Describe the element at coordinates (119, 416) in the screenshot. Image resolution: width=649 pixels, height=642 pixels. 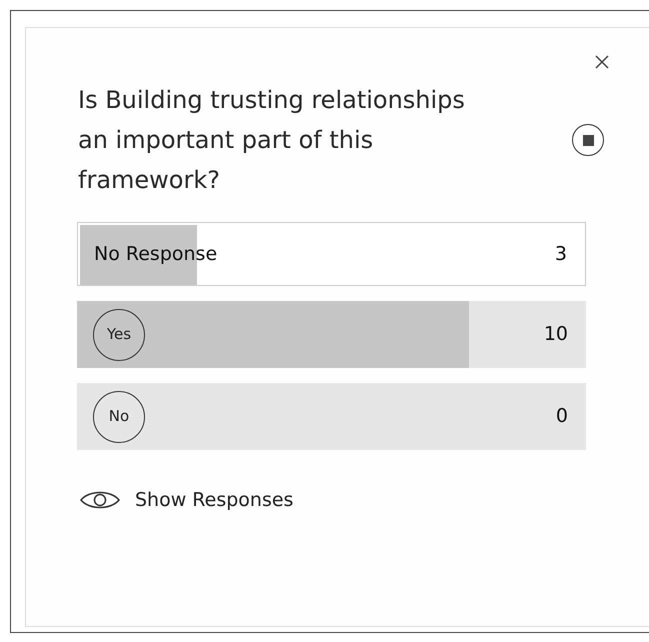
I see `option-label: No` at that location.